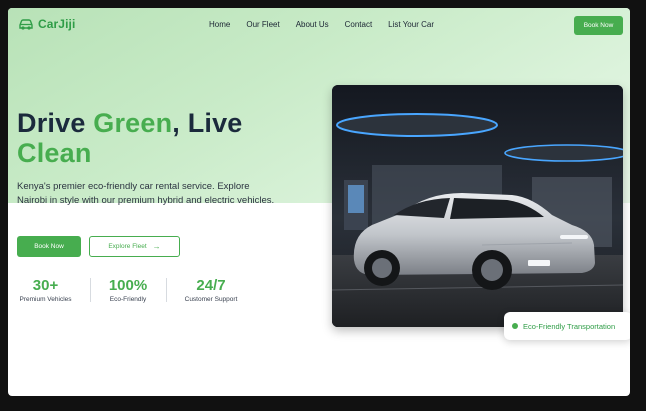  I want to click on stat-vehicles: 30+ Premium Vehicles, so click(45, 290).